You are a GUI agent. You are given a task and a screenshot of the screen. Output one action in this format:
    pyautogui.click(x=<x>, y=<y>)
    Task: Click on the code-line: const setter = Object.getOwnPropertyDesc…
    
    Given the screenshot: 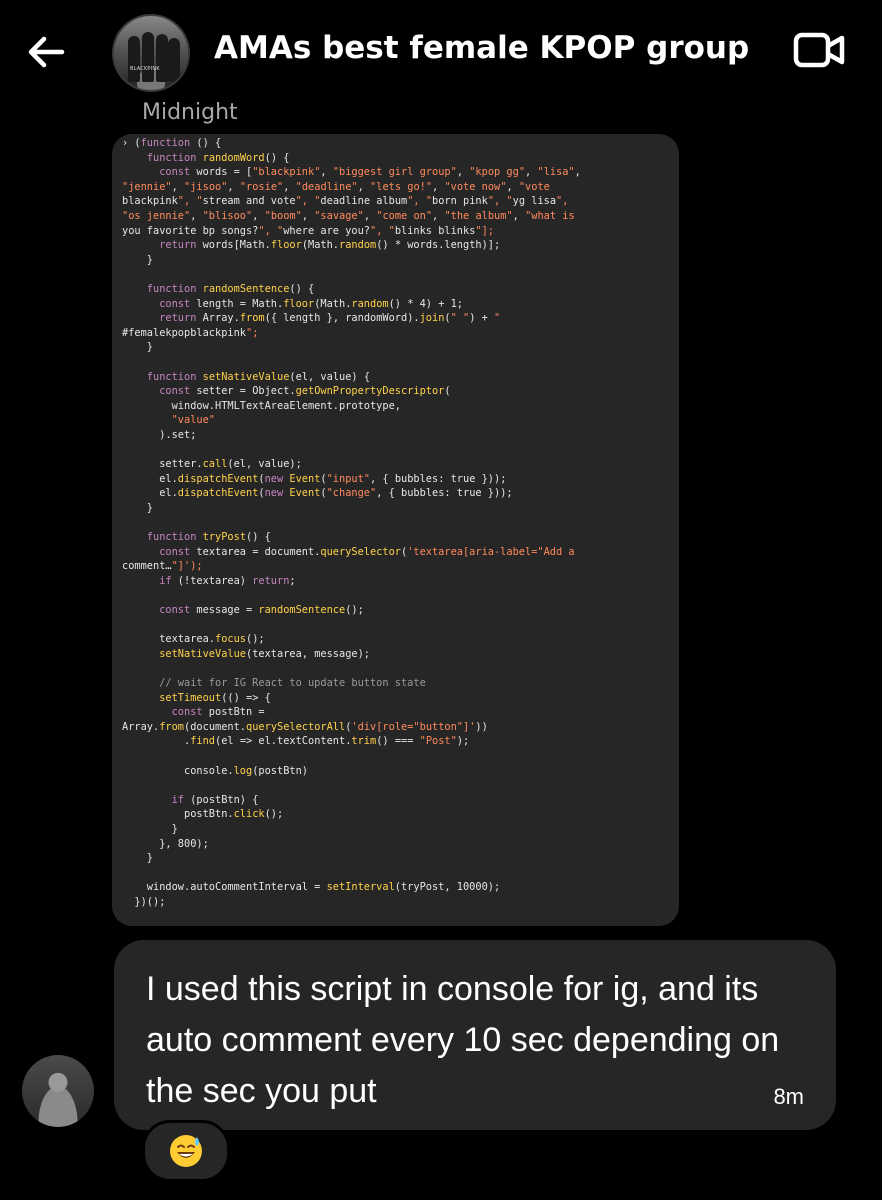 What is the action you would take?
    pyautogui.click(x=305, y=391)
    